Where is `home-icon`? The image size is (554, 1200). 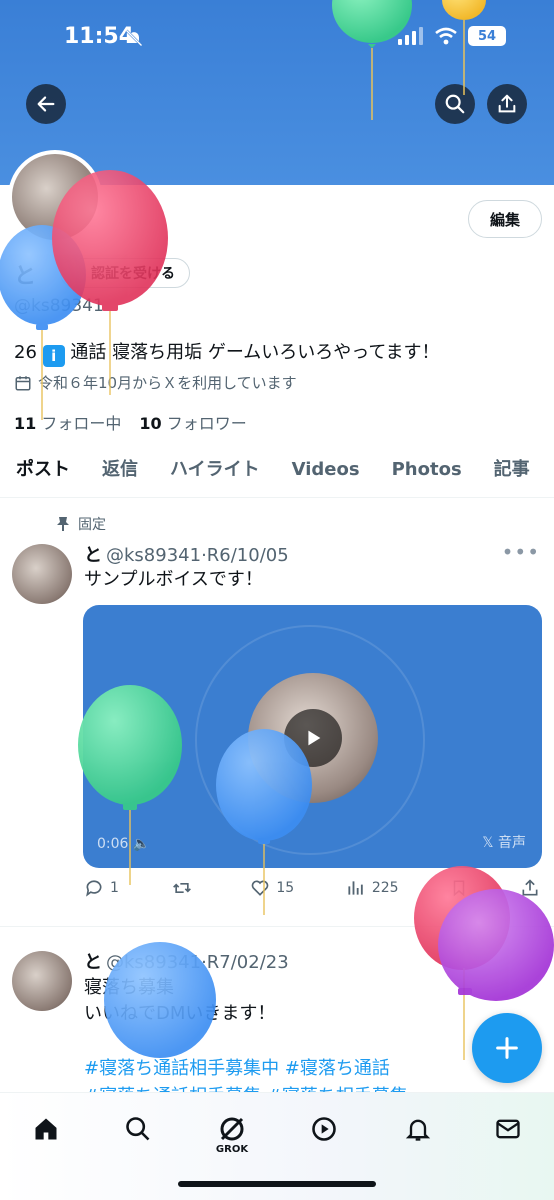
home-icon is located at coordinates (46, 1129).